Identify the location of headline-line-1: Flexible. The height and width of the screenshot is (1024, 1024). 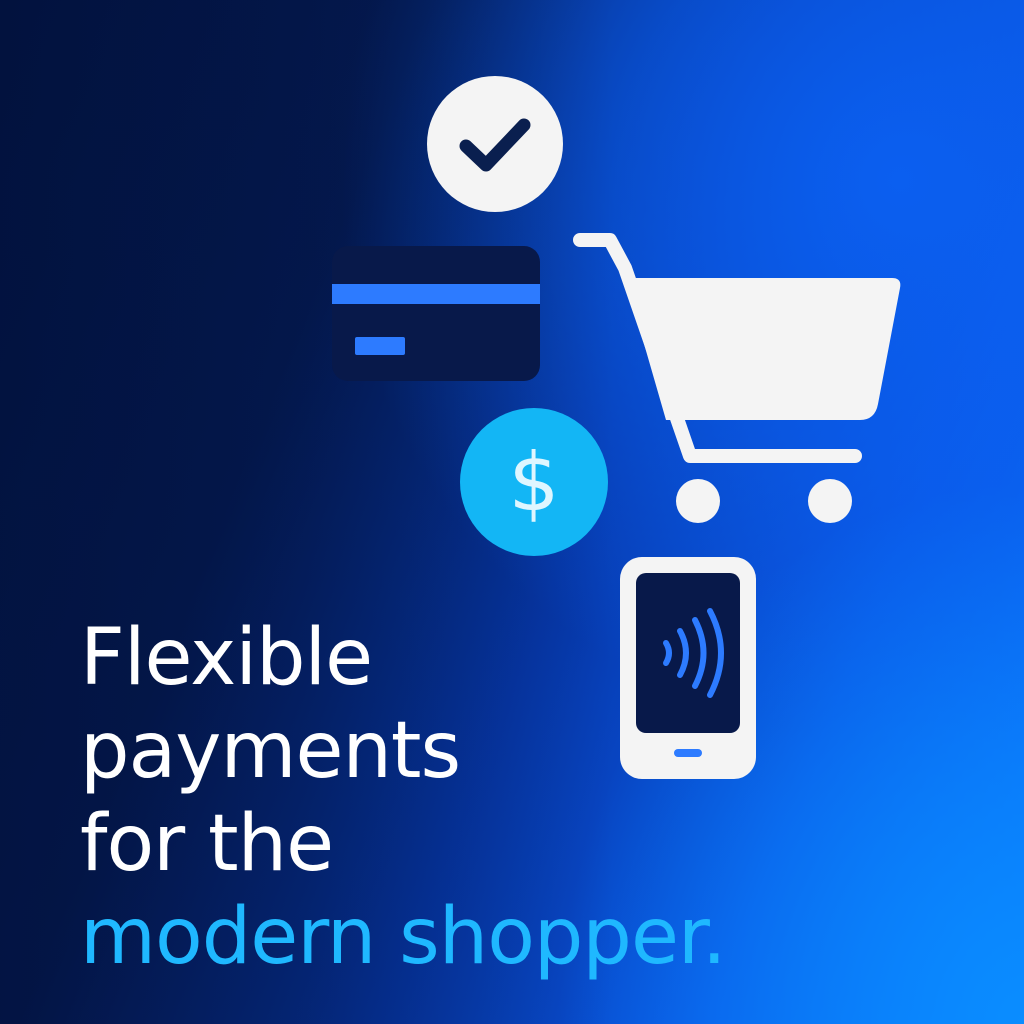
(226, 658).